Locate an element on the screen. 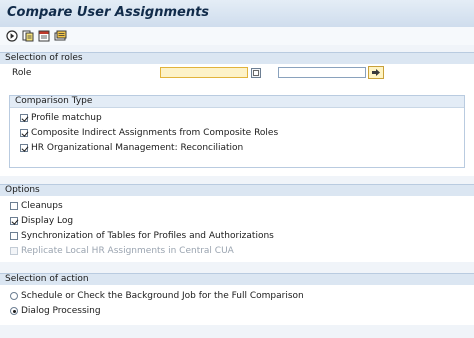 This screenshot has height=338, width=474. role-label: Role is located at coordinates (22, 73).